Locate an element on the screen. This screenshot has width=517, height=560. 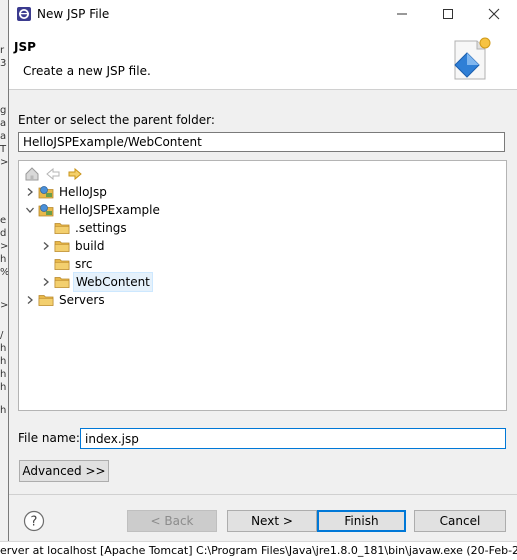
forward-arrow-icon is located at coordinates (75, 174).